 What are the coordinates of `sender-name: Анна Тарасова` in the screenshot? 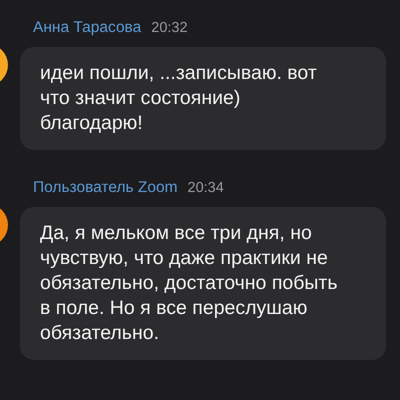 It's located at (87, 28).